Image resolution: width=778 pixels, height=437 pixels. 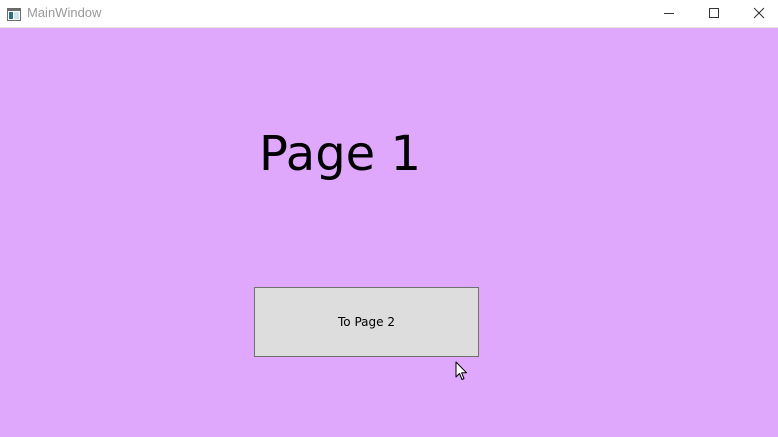 I want to click on close-icon, so click(x=759, y=13).